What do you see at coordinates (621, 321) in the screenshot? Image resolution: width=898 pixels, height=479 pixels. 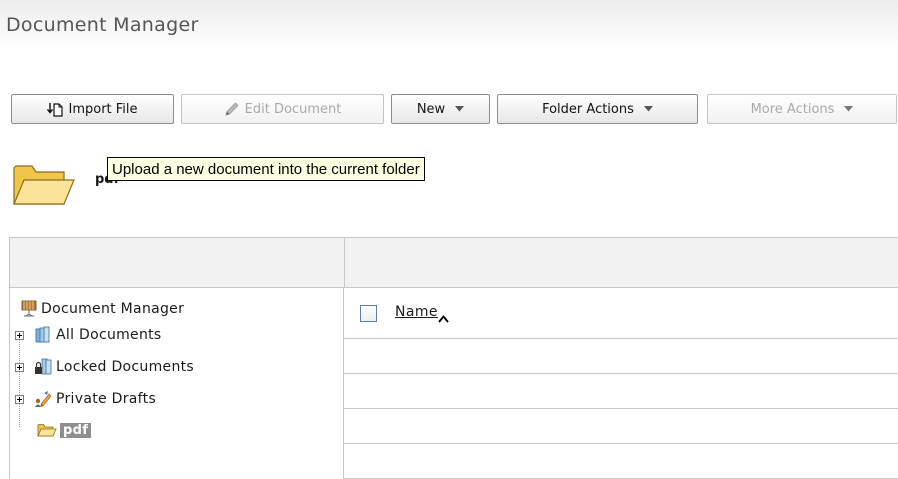 I see `list-header-row` at bounding box center [621, 321].